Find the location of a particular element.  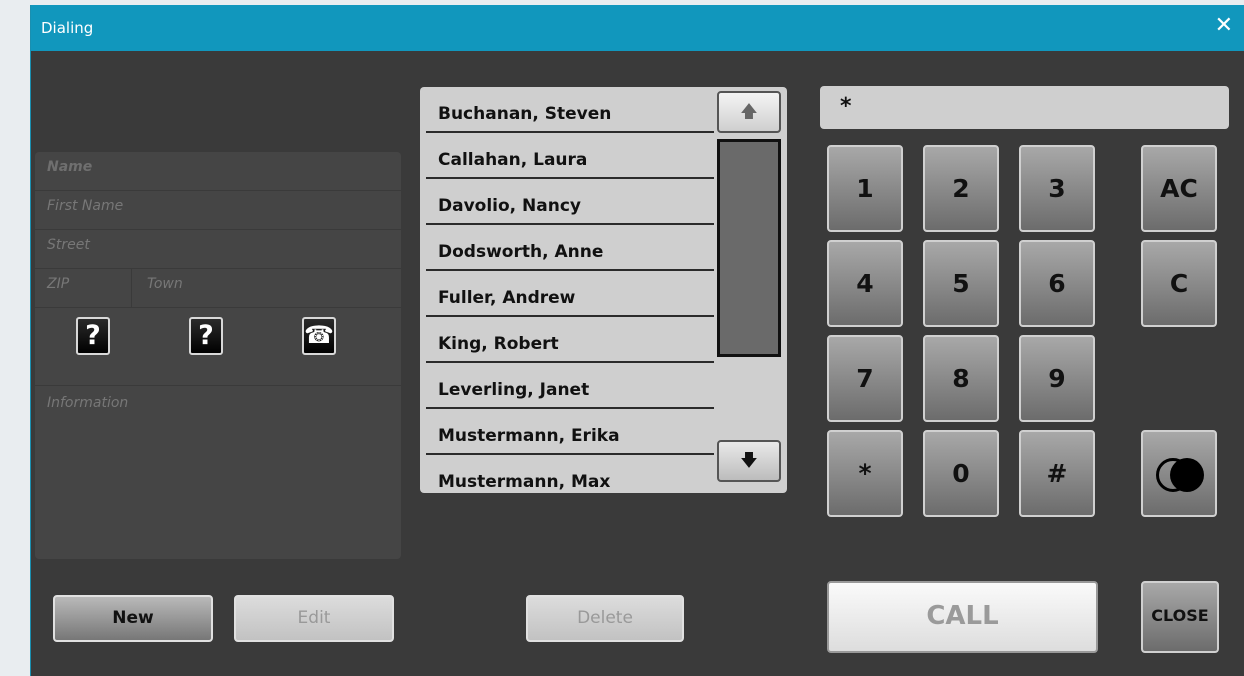

close-icon: ✕ is located at coordinates (1224, 26).